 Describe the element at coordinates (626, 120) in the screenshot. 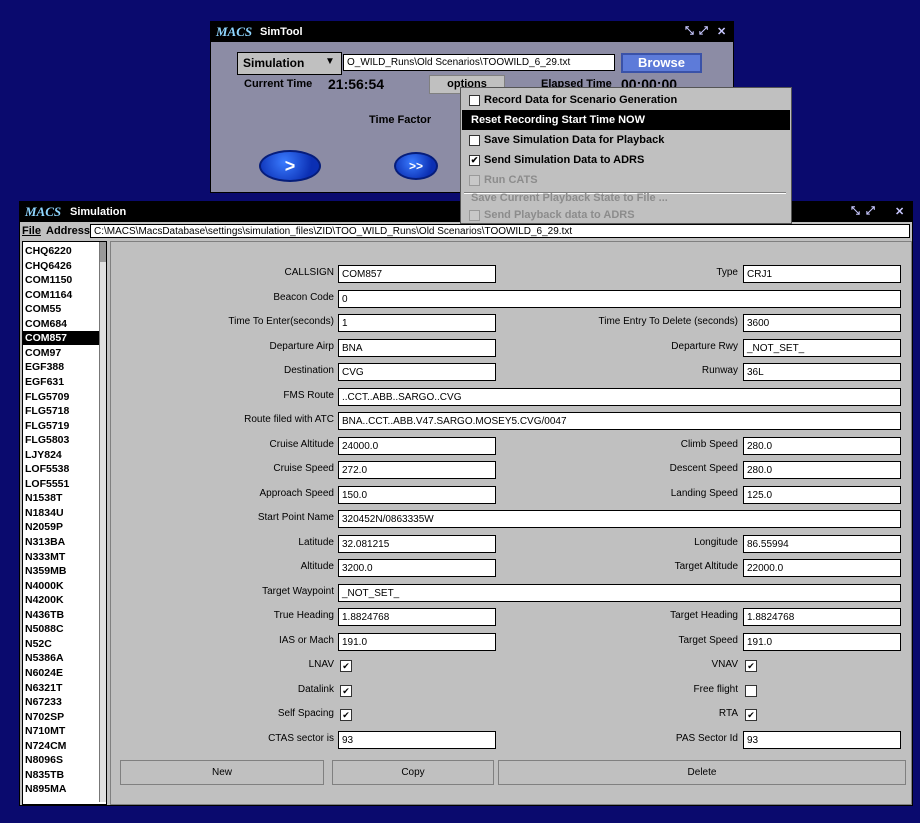

I see `menu-item-reset-recording: Reset Recording Start Time NOW` at that location.